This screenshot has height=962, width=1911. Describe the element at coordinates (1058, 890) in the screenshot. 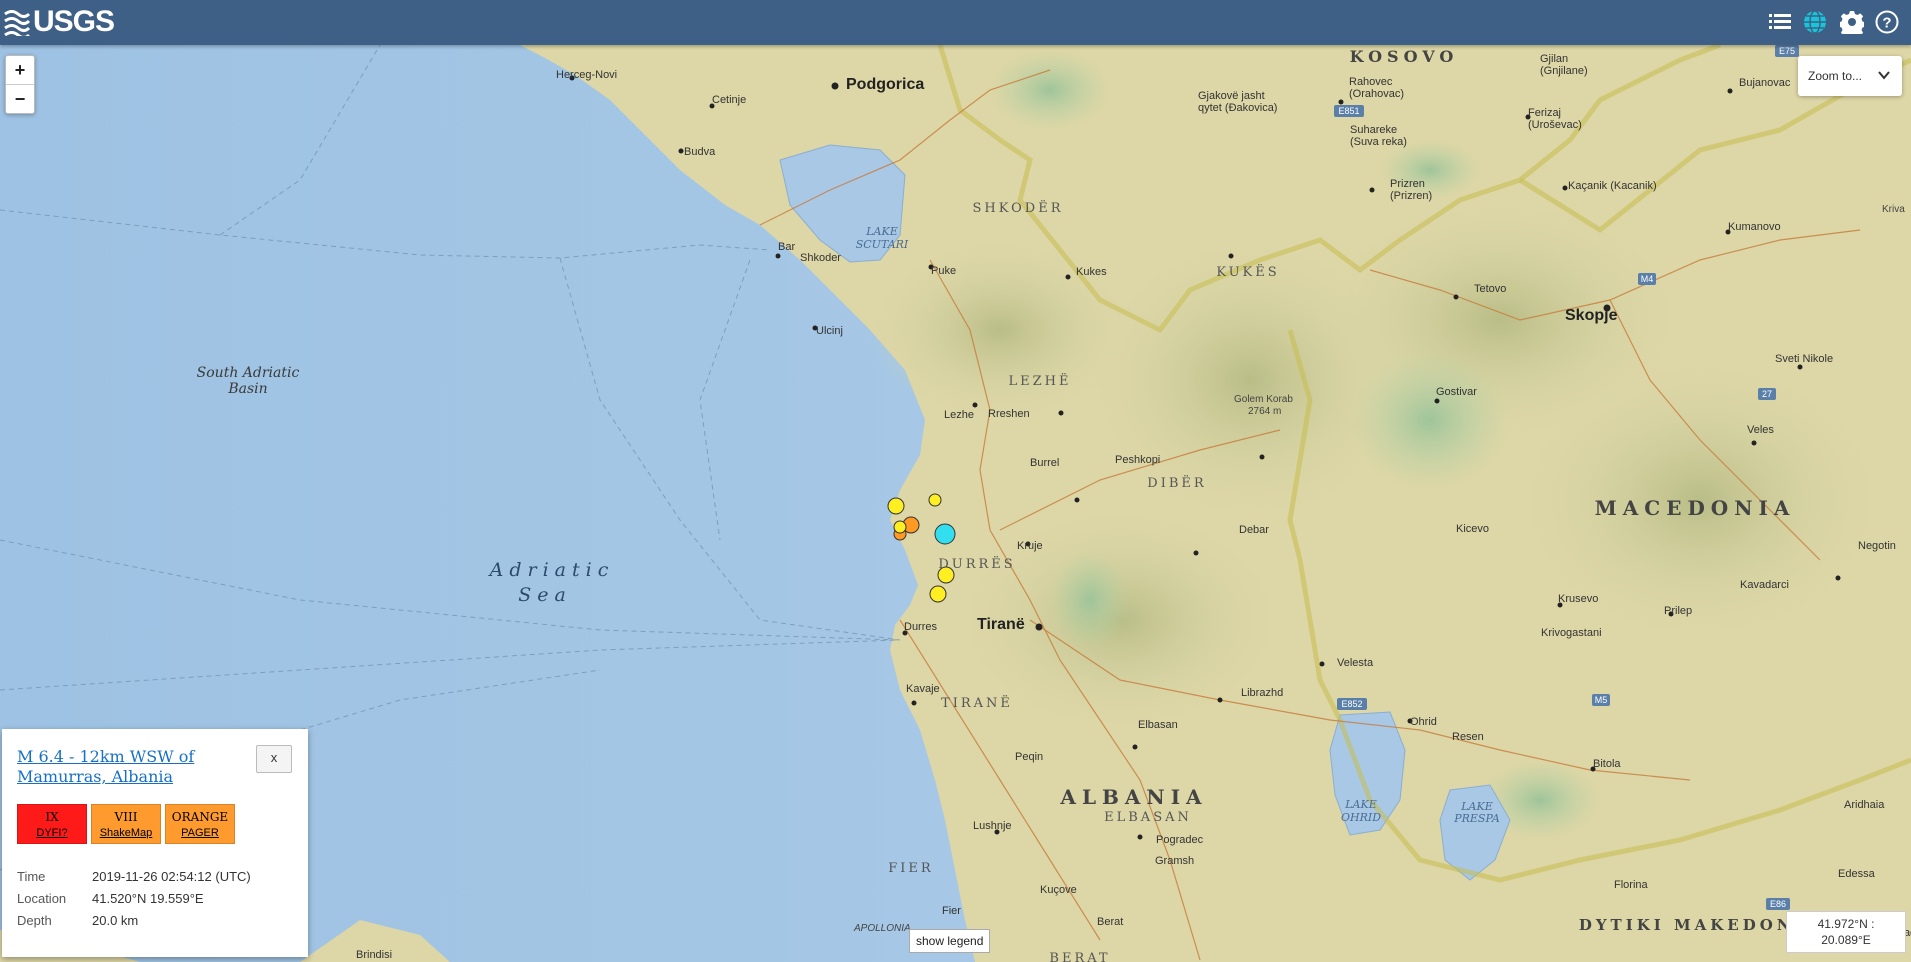

I see `city-label: Kuçove` at that location.